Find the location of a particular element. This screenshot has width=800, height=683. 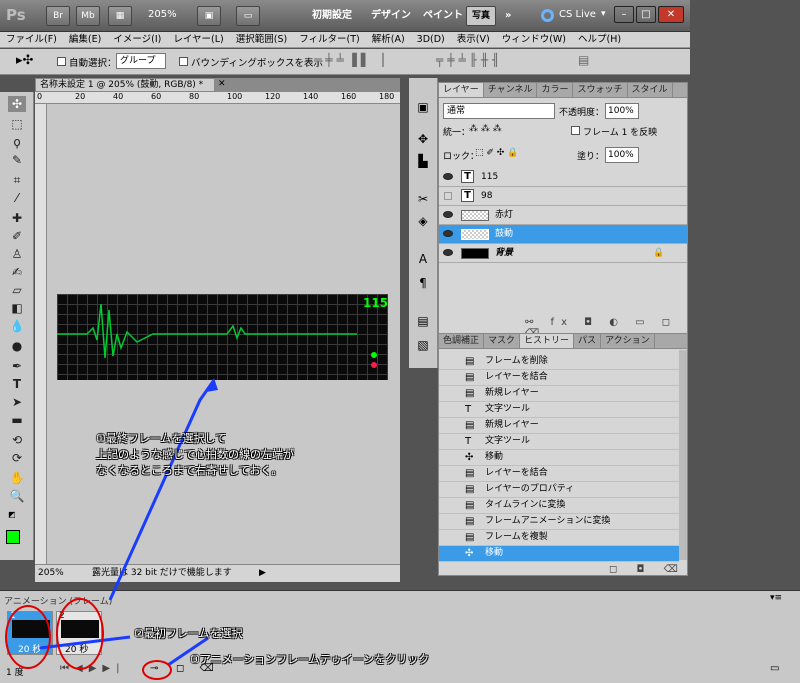

annotation-note-3: ③アニメーションフレームテゥイーンをクリック is located at coordinates (310, 659).